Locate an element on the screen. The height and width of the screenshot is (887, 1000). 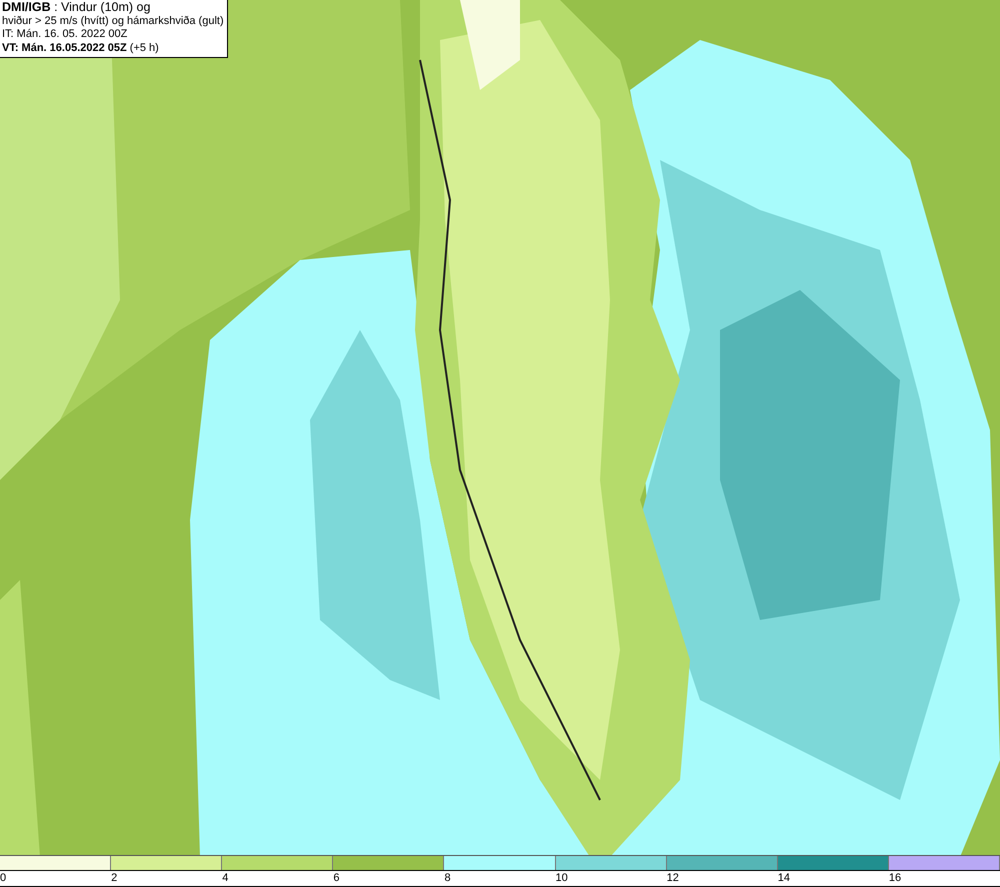
legend-label: 10 is located at coordinates (562, 878).